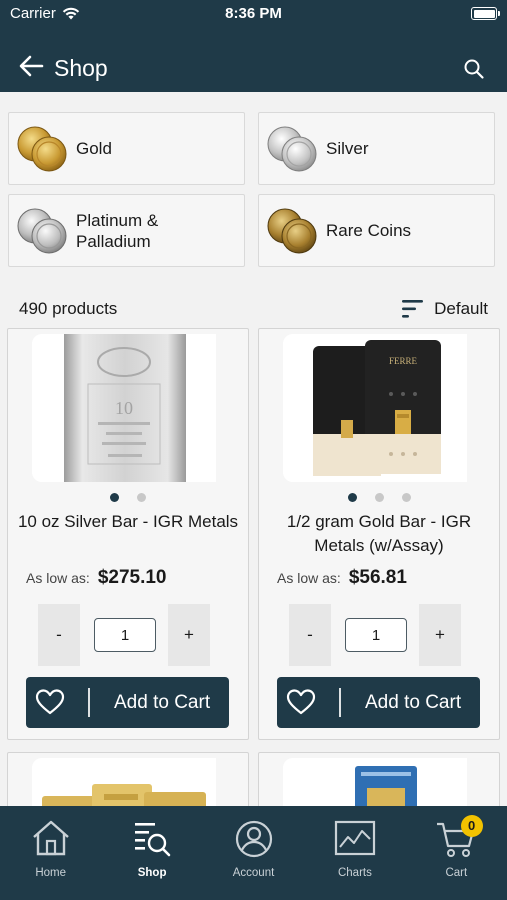  Describe the element at coordinates (403, 361) in the screenshot. I see `svg-text: FERRE` at that location.